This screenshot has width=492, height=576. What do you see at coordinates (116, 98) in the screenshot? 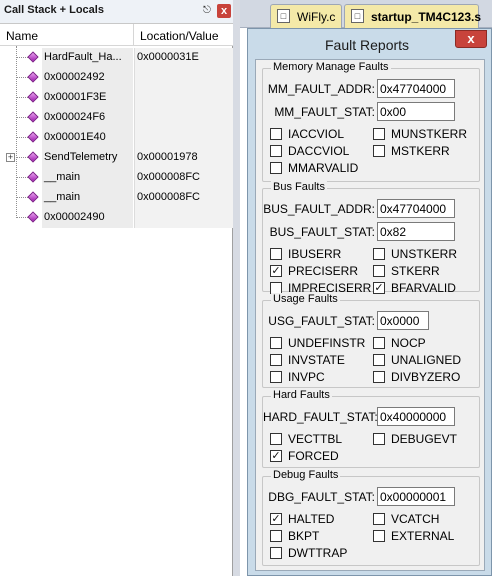
I see `call-stack-row: 0x00001F3E` at bounding box center [116, 98].